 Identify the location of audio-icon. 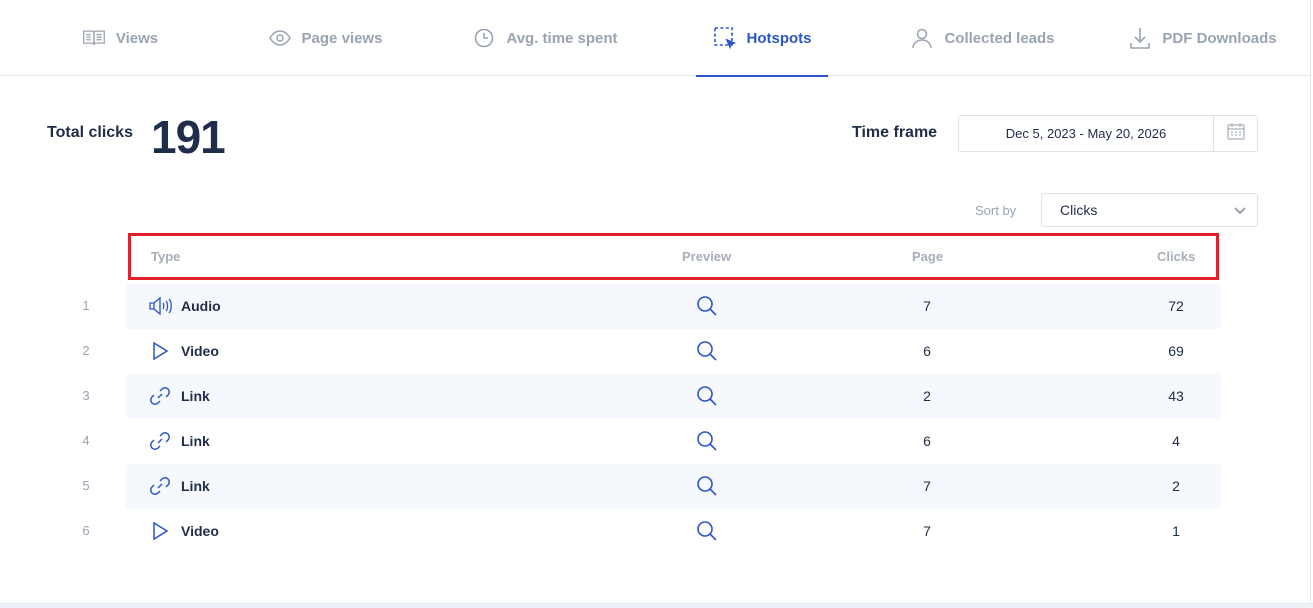
(160, 306).